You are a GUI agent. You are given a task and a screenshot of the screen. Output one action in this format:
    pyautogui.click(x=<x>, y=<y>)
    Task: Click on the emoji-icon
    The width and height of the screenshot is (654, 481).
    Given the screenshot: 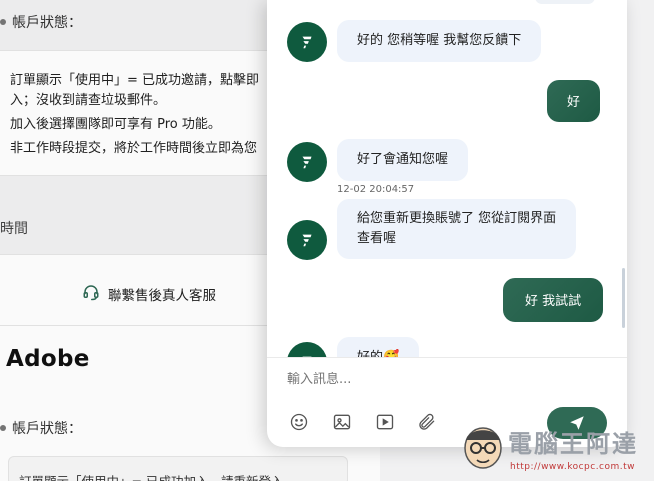 What is the action you would take?
    pyautogui.click(x=299, y=422)
    